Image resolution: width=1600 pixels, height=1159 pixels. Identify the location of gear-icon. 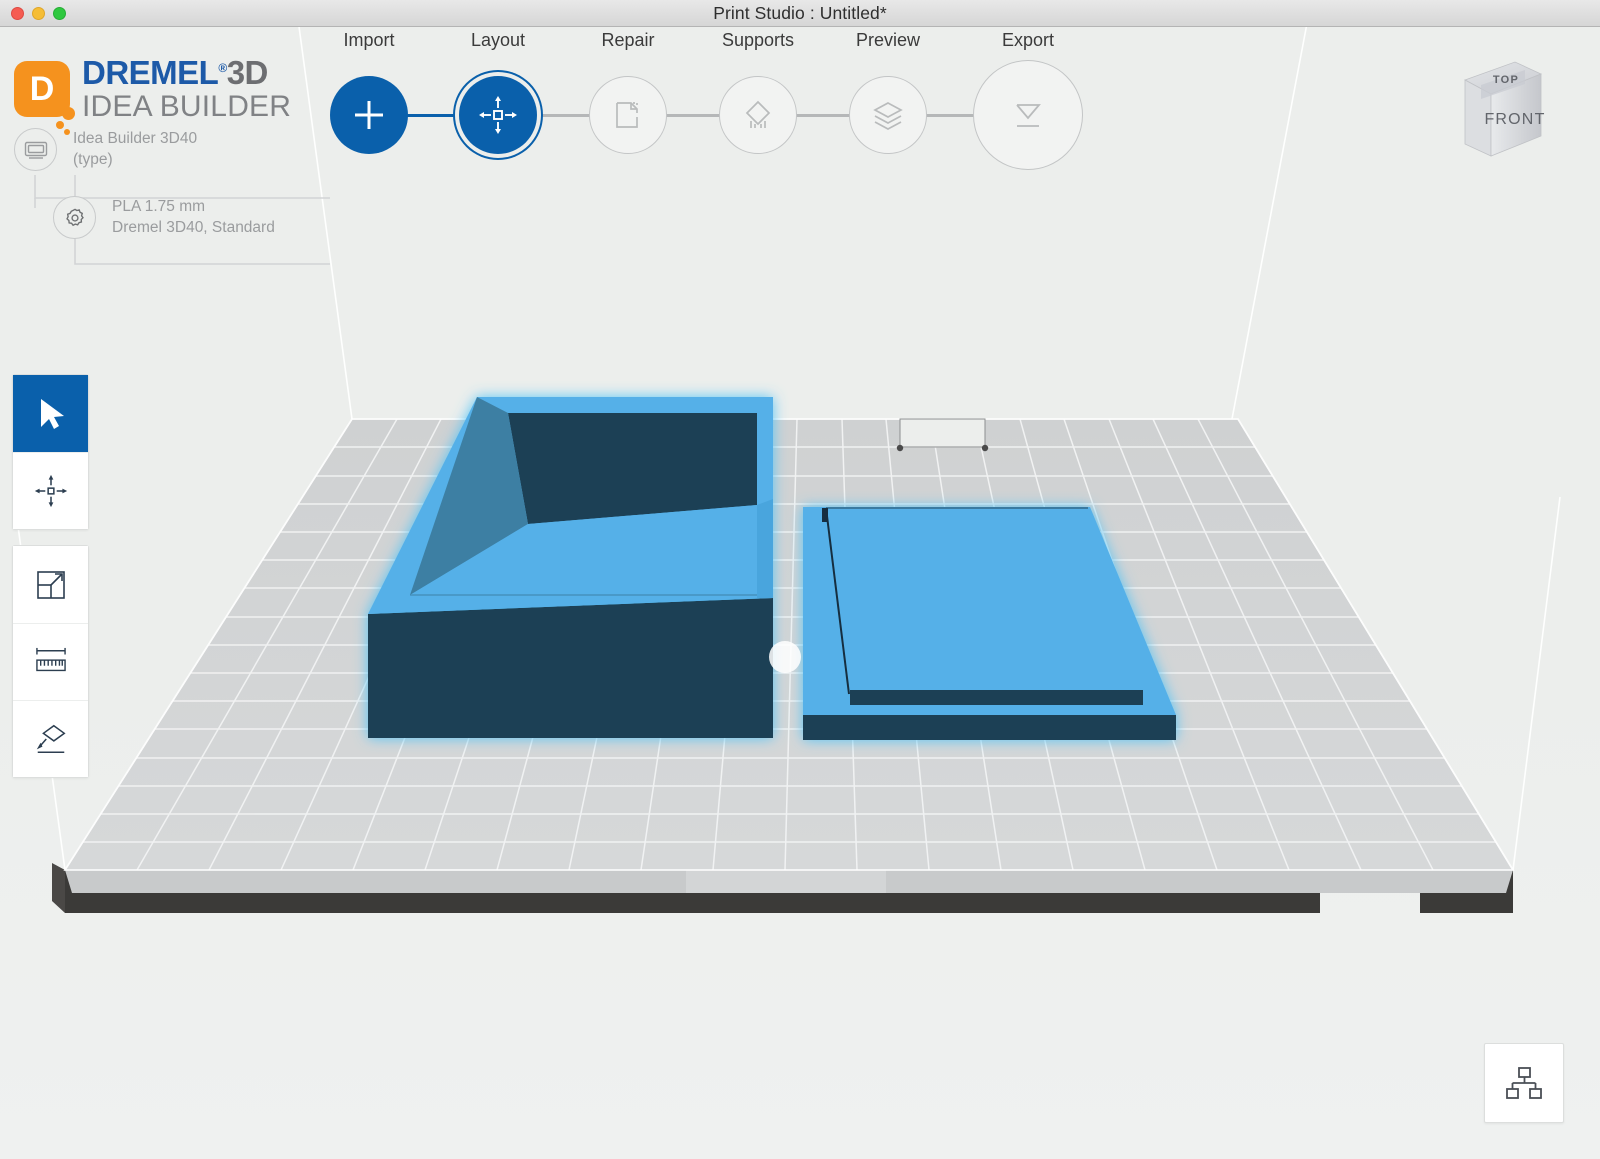
(74, 217).